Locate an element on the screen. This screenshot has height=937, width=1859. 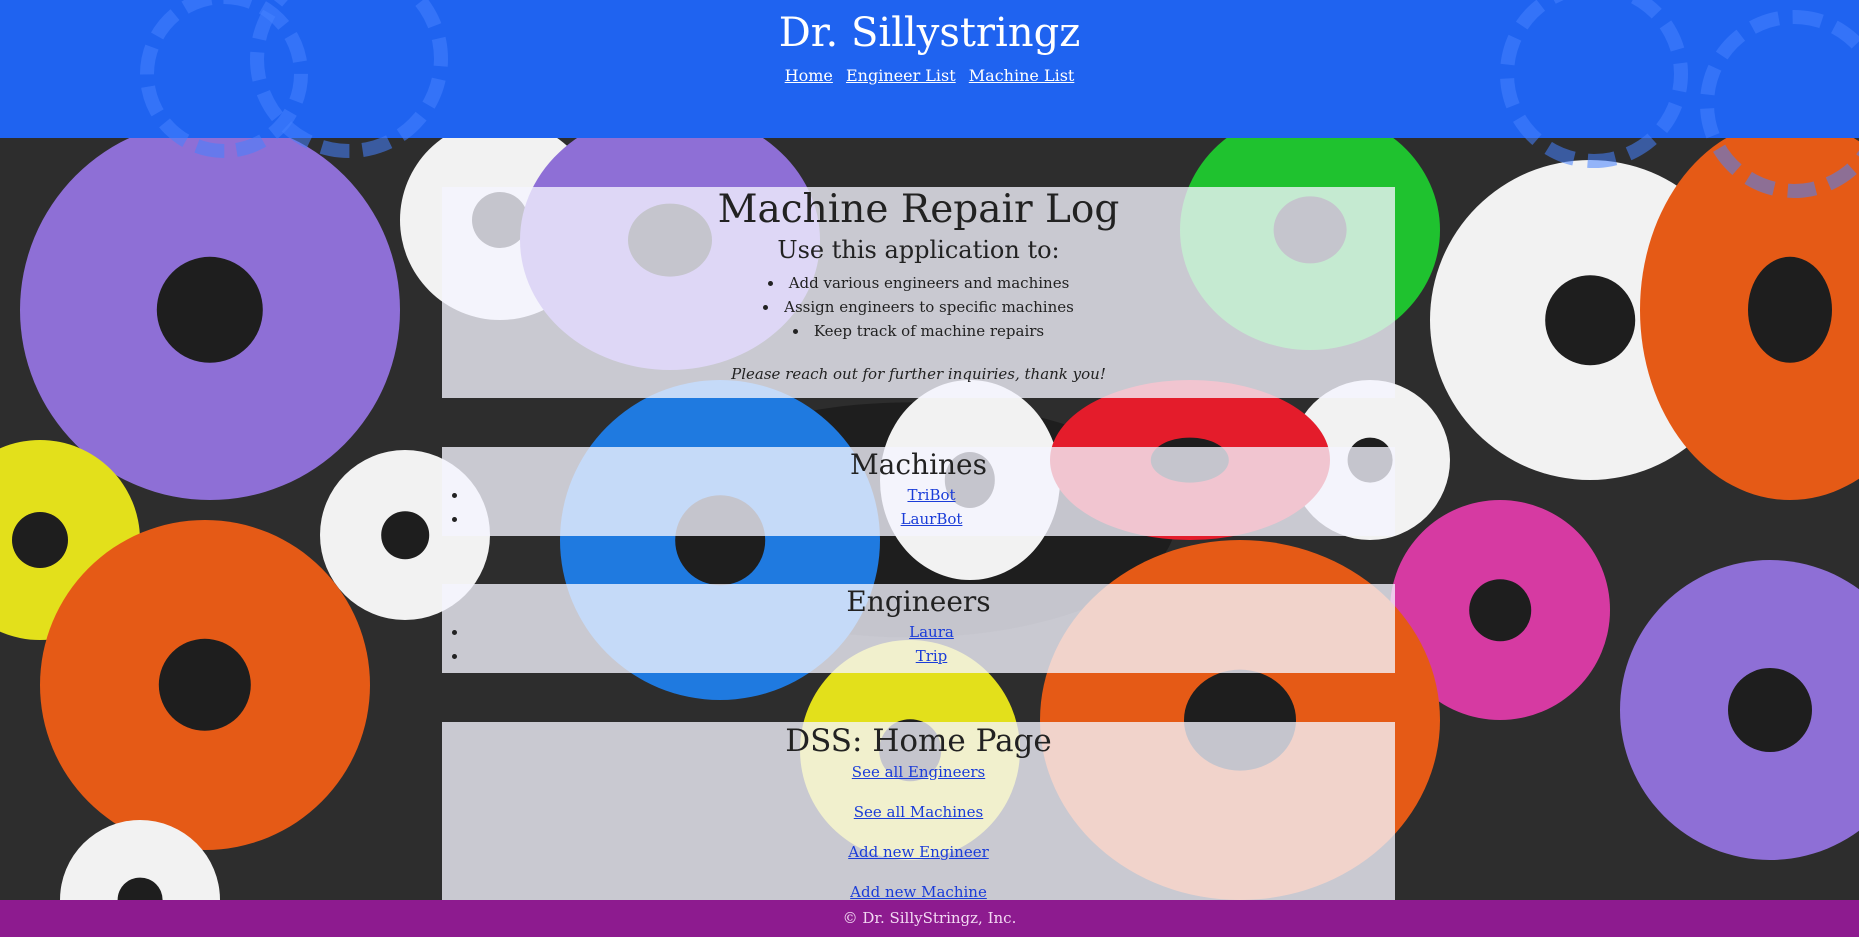
machine-list-item: TriBot is located at coordinates (931, 495).